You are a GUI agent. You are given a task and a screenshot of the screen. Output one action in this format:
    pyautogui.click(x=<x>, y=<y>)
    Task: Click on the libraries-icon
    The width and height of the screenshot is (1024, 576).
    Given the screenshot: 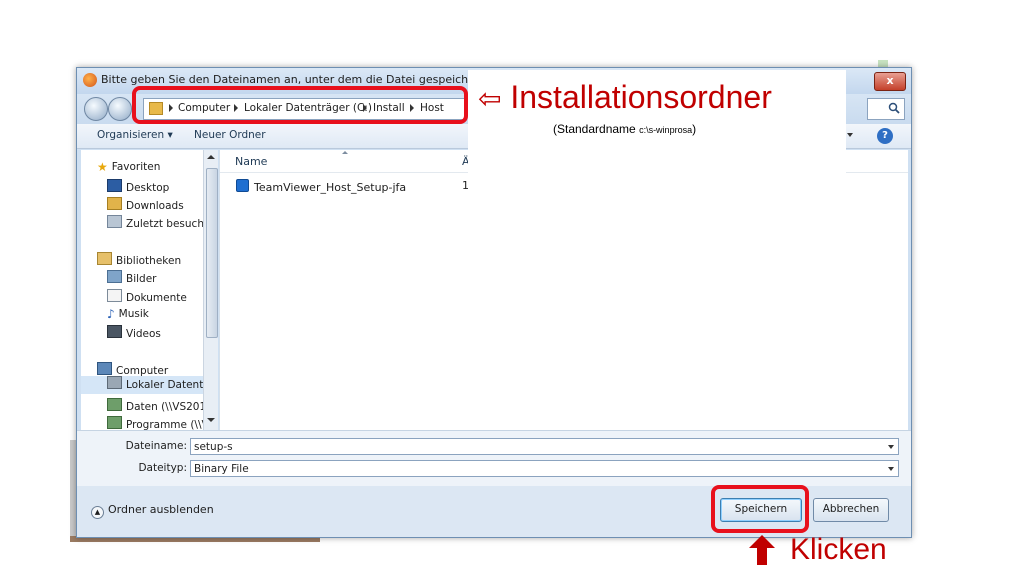 What is the action you would take?
    pyautogui.click(x=104, y=258)
    